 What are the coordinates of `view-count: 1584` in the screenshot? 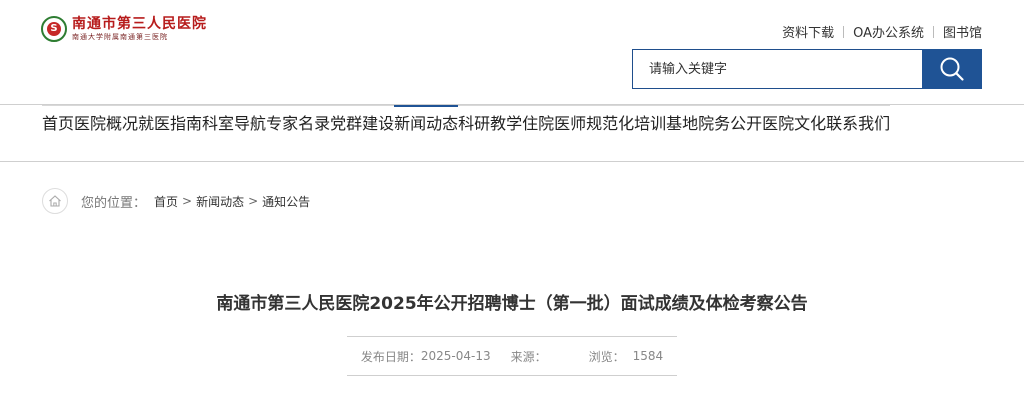 It's located at (648, 356).